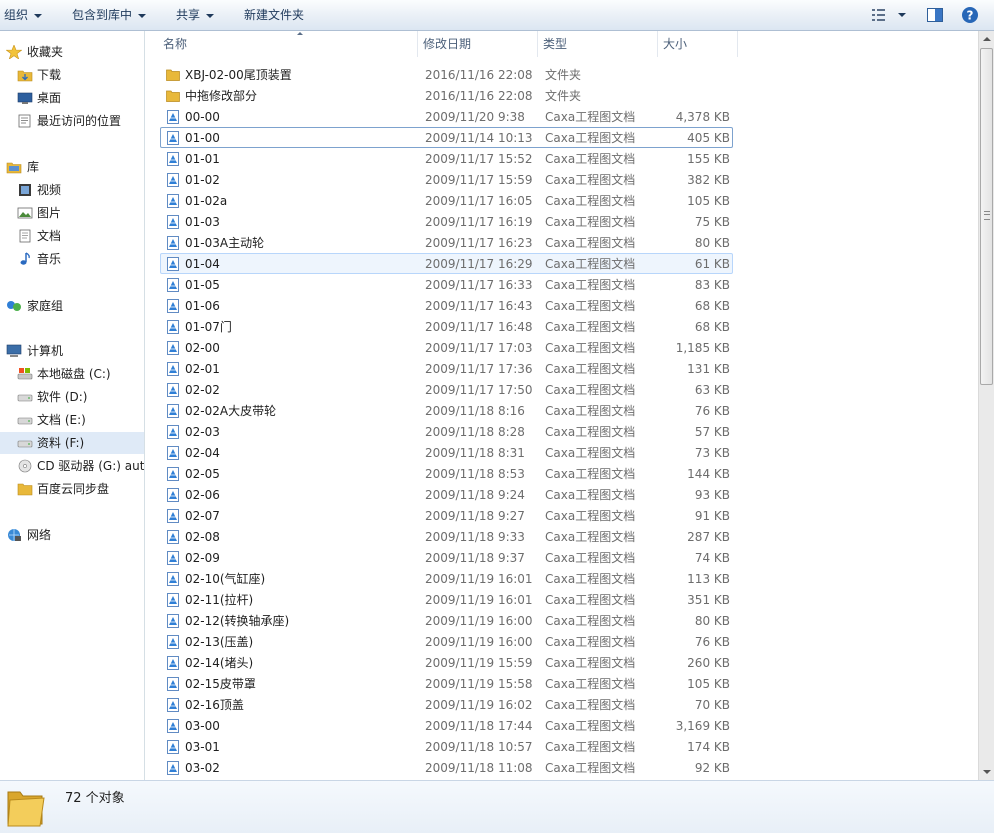  Describe the element at coordinates (446, 536) in the screenshot. I see `file-row: 02-08 2009/11/18 9:33 Caxa工程图文档 287 KB` at that location.